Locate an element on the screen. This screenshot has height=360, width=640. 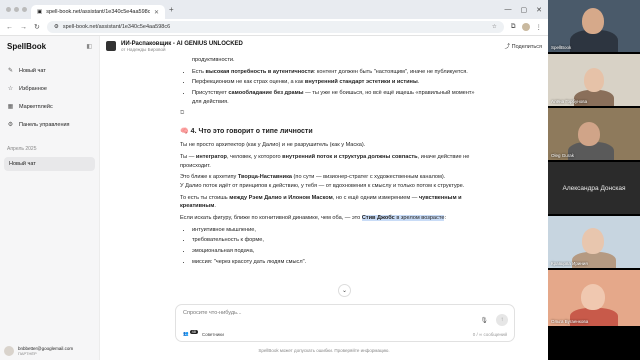
participant-tile: Кравцова Ириния is located at coordinates (594, 242).